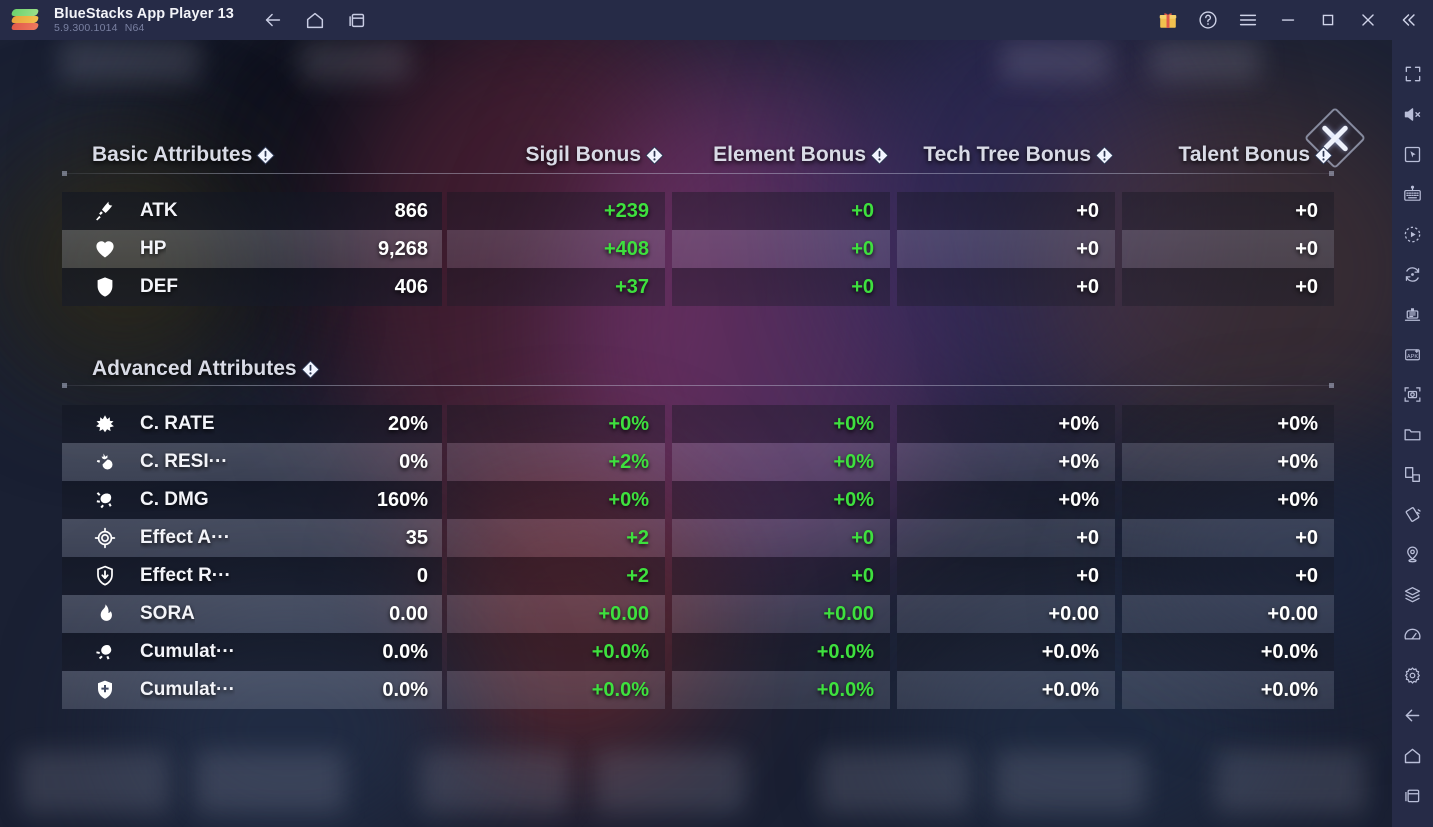 The width and height of the screenshot is (1433, 827). I want to click on keyboard-controls-icon, so click(1412, 194).